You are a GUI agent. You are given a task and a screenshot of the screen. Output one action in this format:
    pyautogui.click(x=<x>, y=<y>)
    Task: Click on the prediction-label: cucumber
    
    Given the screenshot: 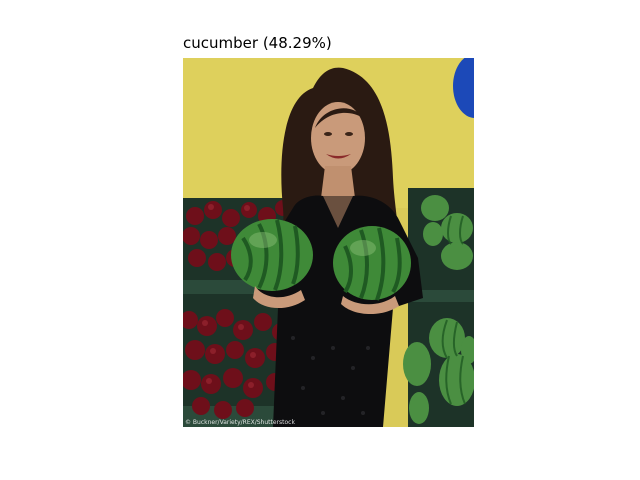 What is the action you would take?
    pyautogui.click(x=221, y=43)
    